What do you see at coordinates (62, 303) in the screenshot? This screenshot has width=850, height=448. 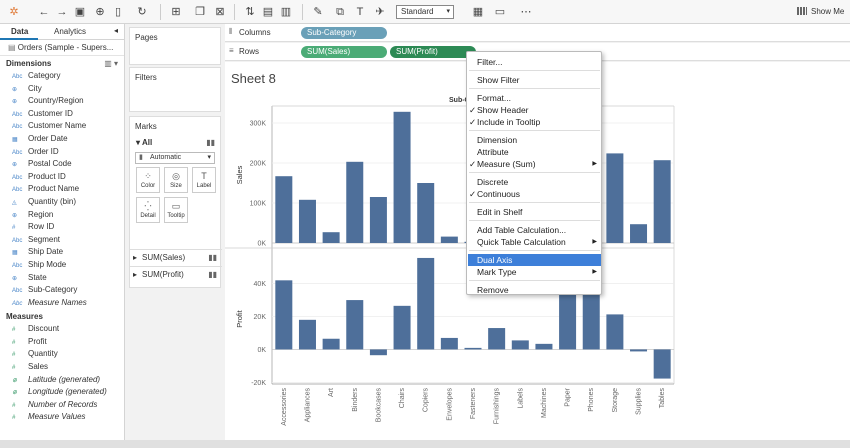 I see `field-item: Abc Measure Names` at bounding box center [62, 303].